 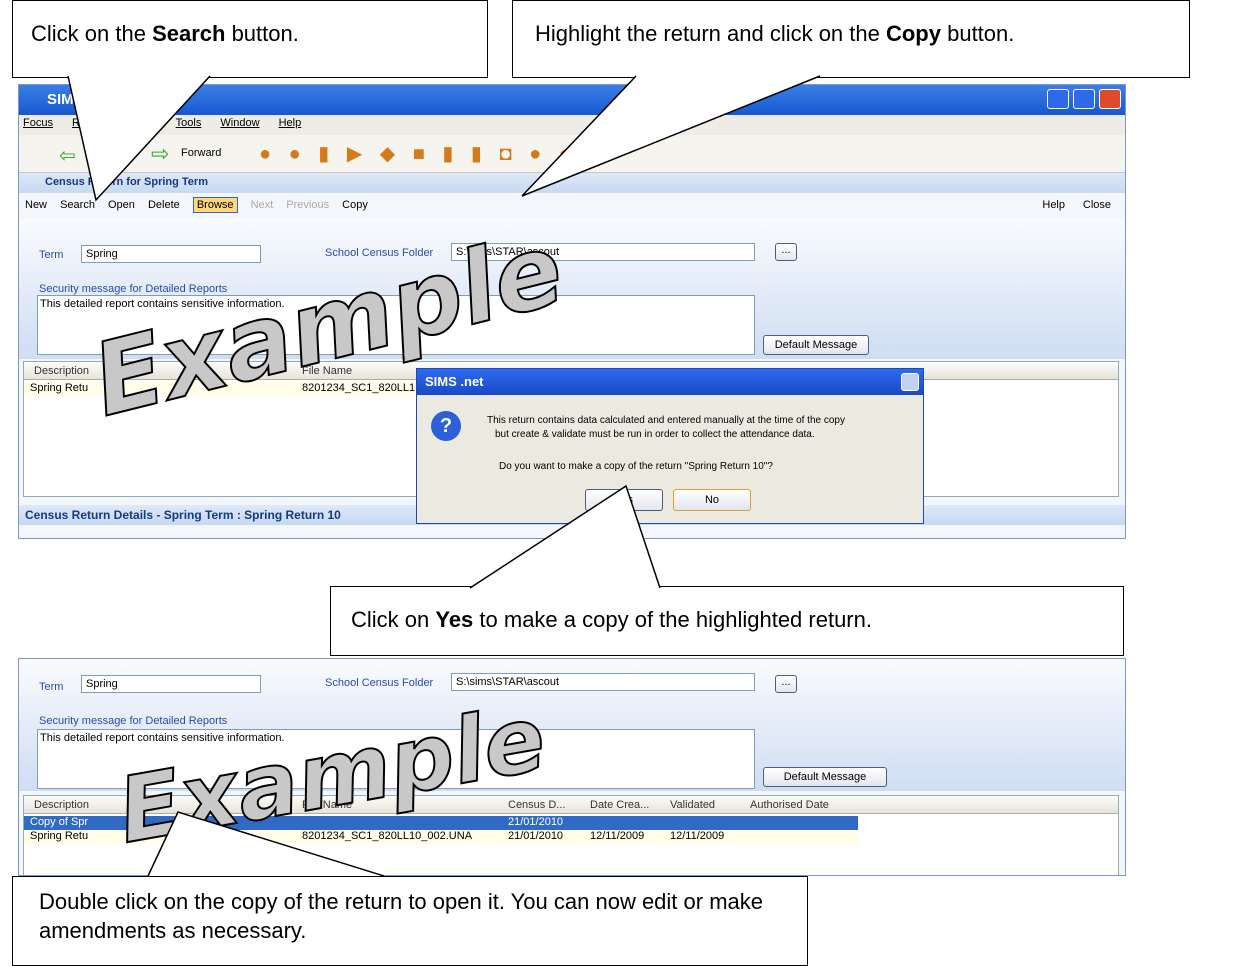 What do you see at coordinates (160, 154) in the screenshot?
I see `forward-icon: ⇨` at bounding box center [160, 154].